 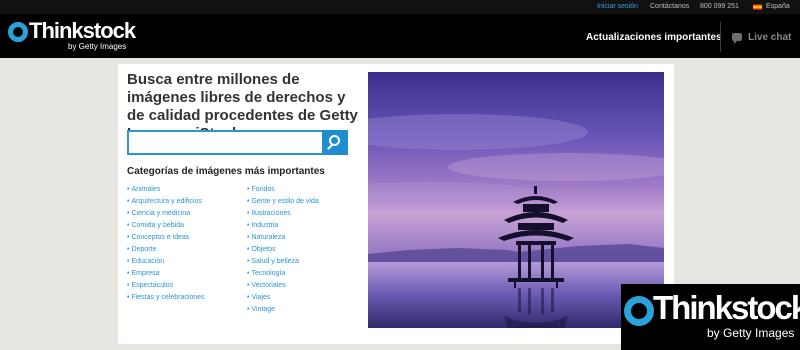 I want to click on logo-wordmark: Thinkstock, so click(x=82, y=30).